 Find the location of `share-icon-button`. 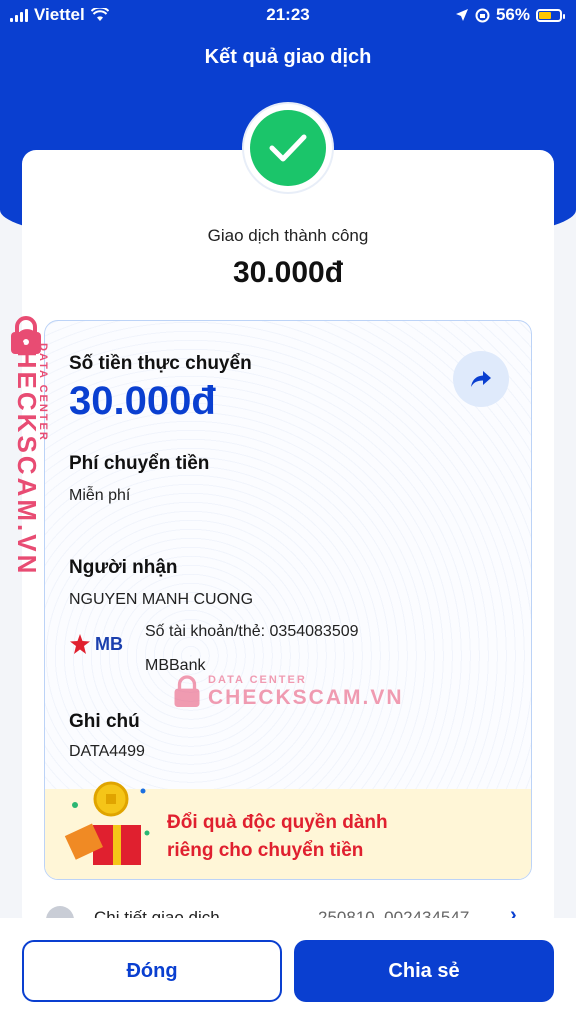

share-icon-button is located at coordinates (481, 379).